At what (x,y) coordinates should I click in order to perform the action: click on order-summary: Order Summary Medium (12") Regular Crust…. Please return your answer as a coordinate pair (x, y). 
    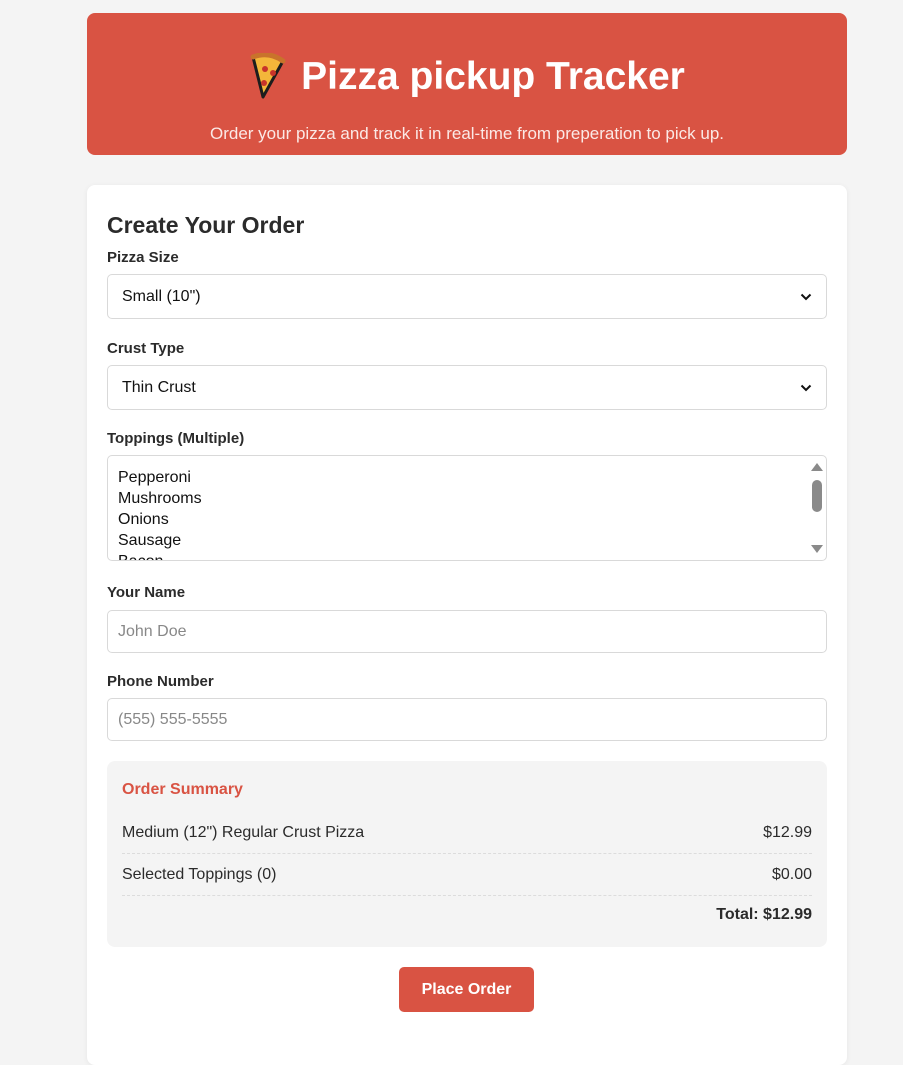
    Looking at the image, I should click on (467, 854).